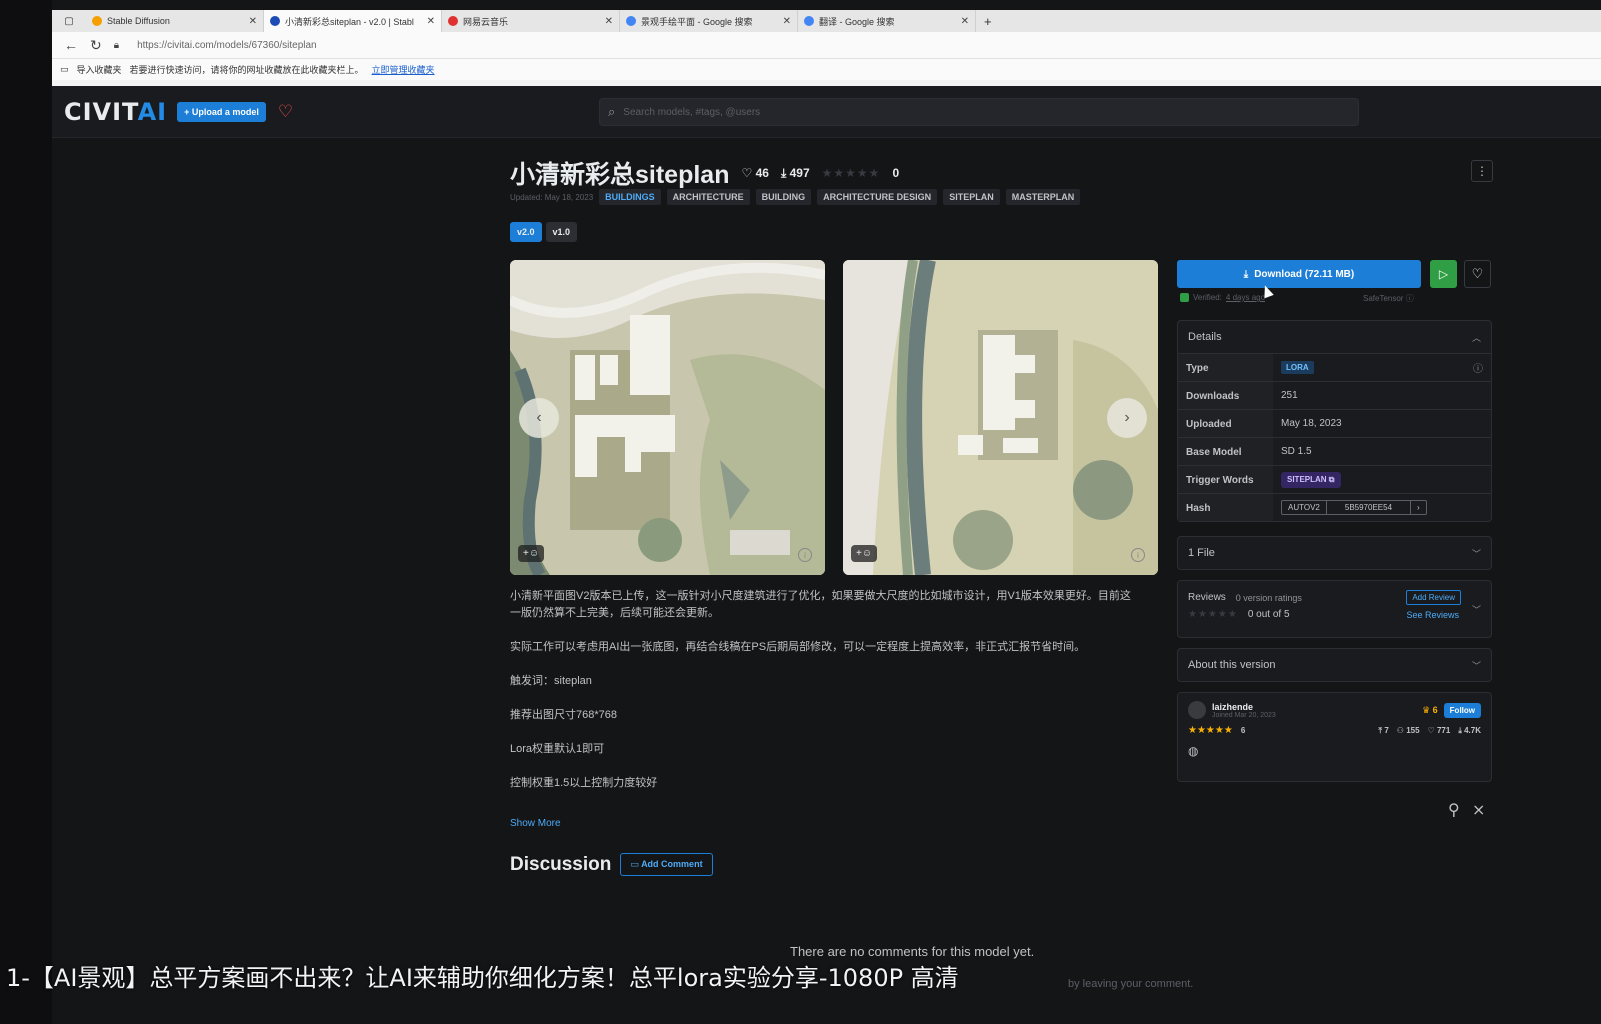 This screenshot has width=1601, height=1024. What do you see at coordinates (561, 232) in the screenshot?
I see `version-tab-v1: v1.0` at bounding box center [561, 232].